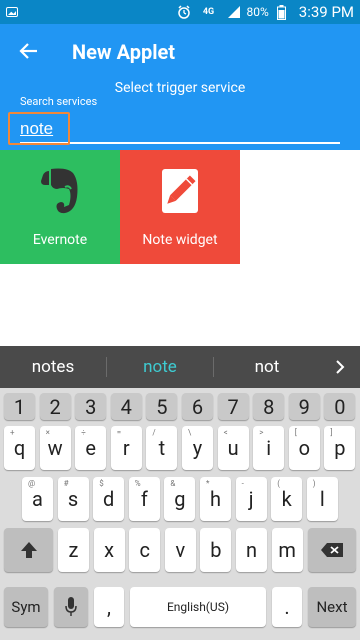 This screenshot has height=640, width=360. I want to click on key-q: + q, so click(19, 448).